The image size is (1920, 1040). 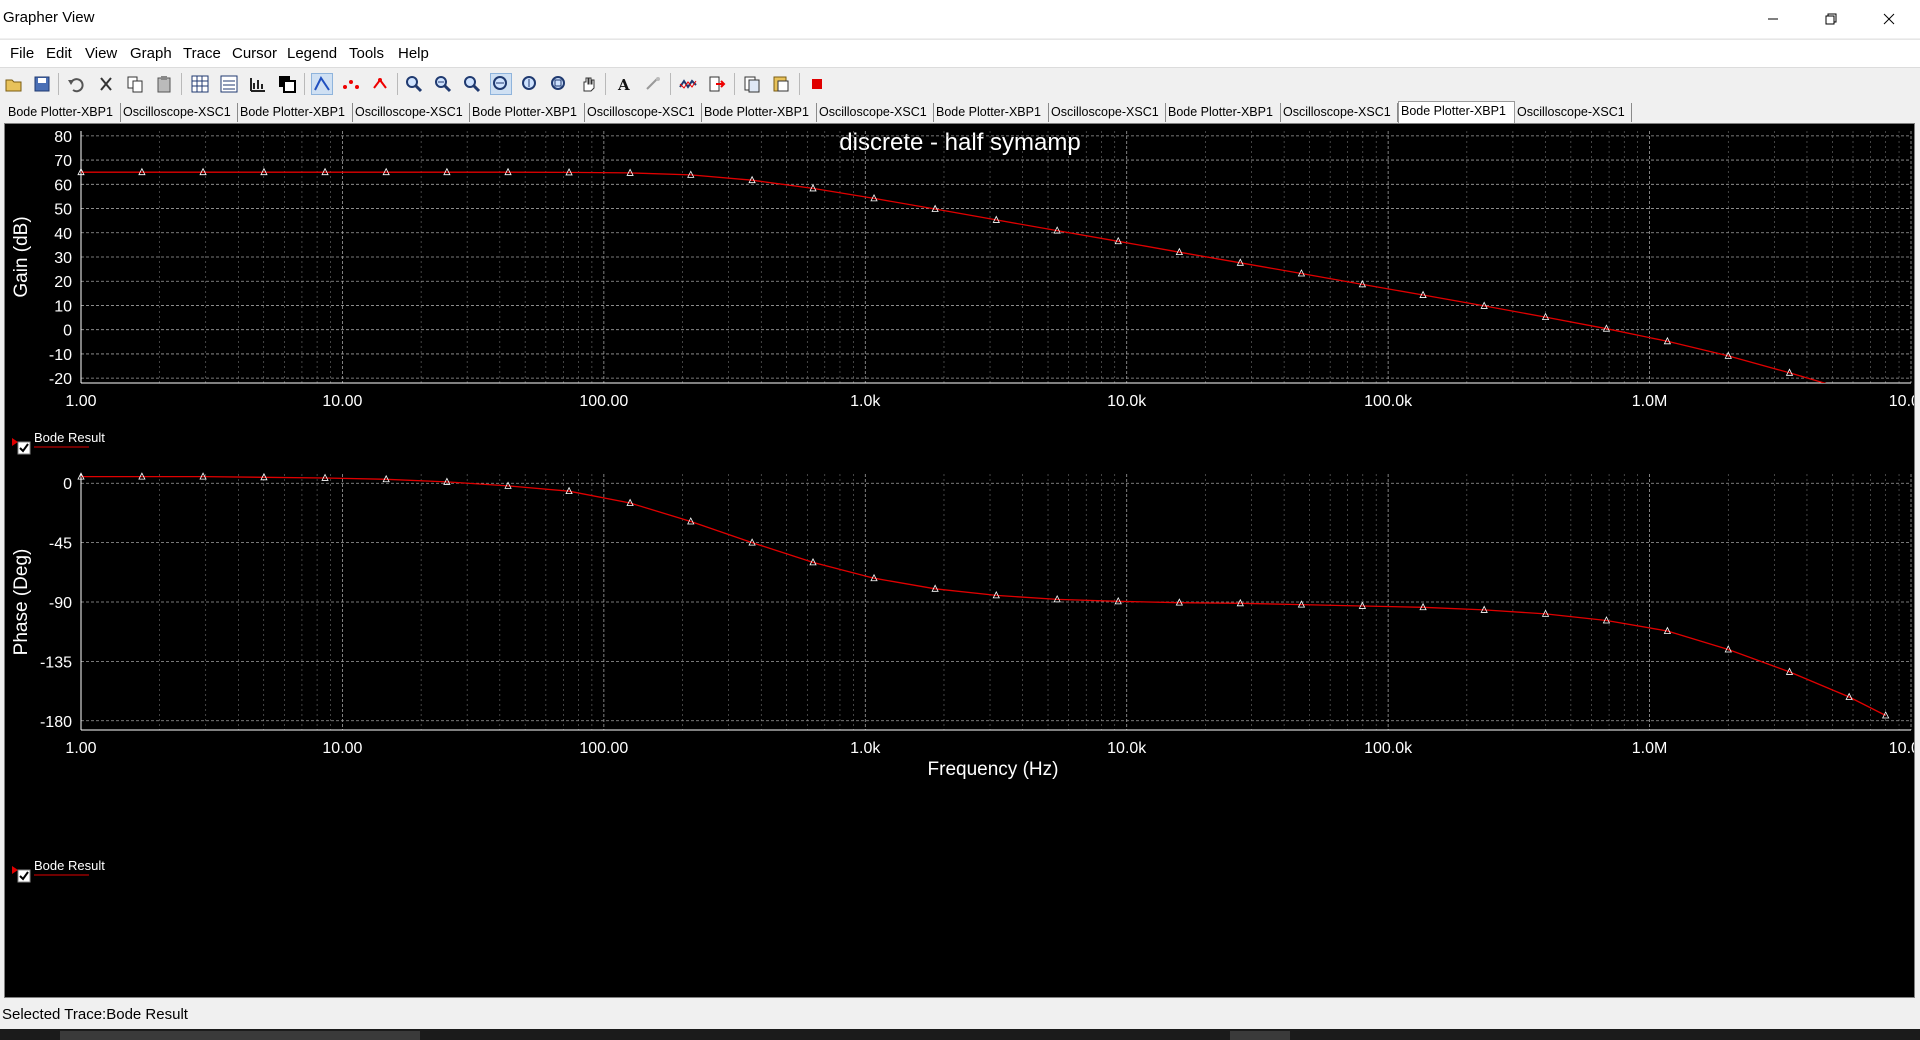 I want to click on phase-x-tick-label: 100.0k, so click(x=1388, y=748).